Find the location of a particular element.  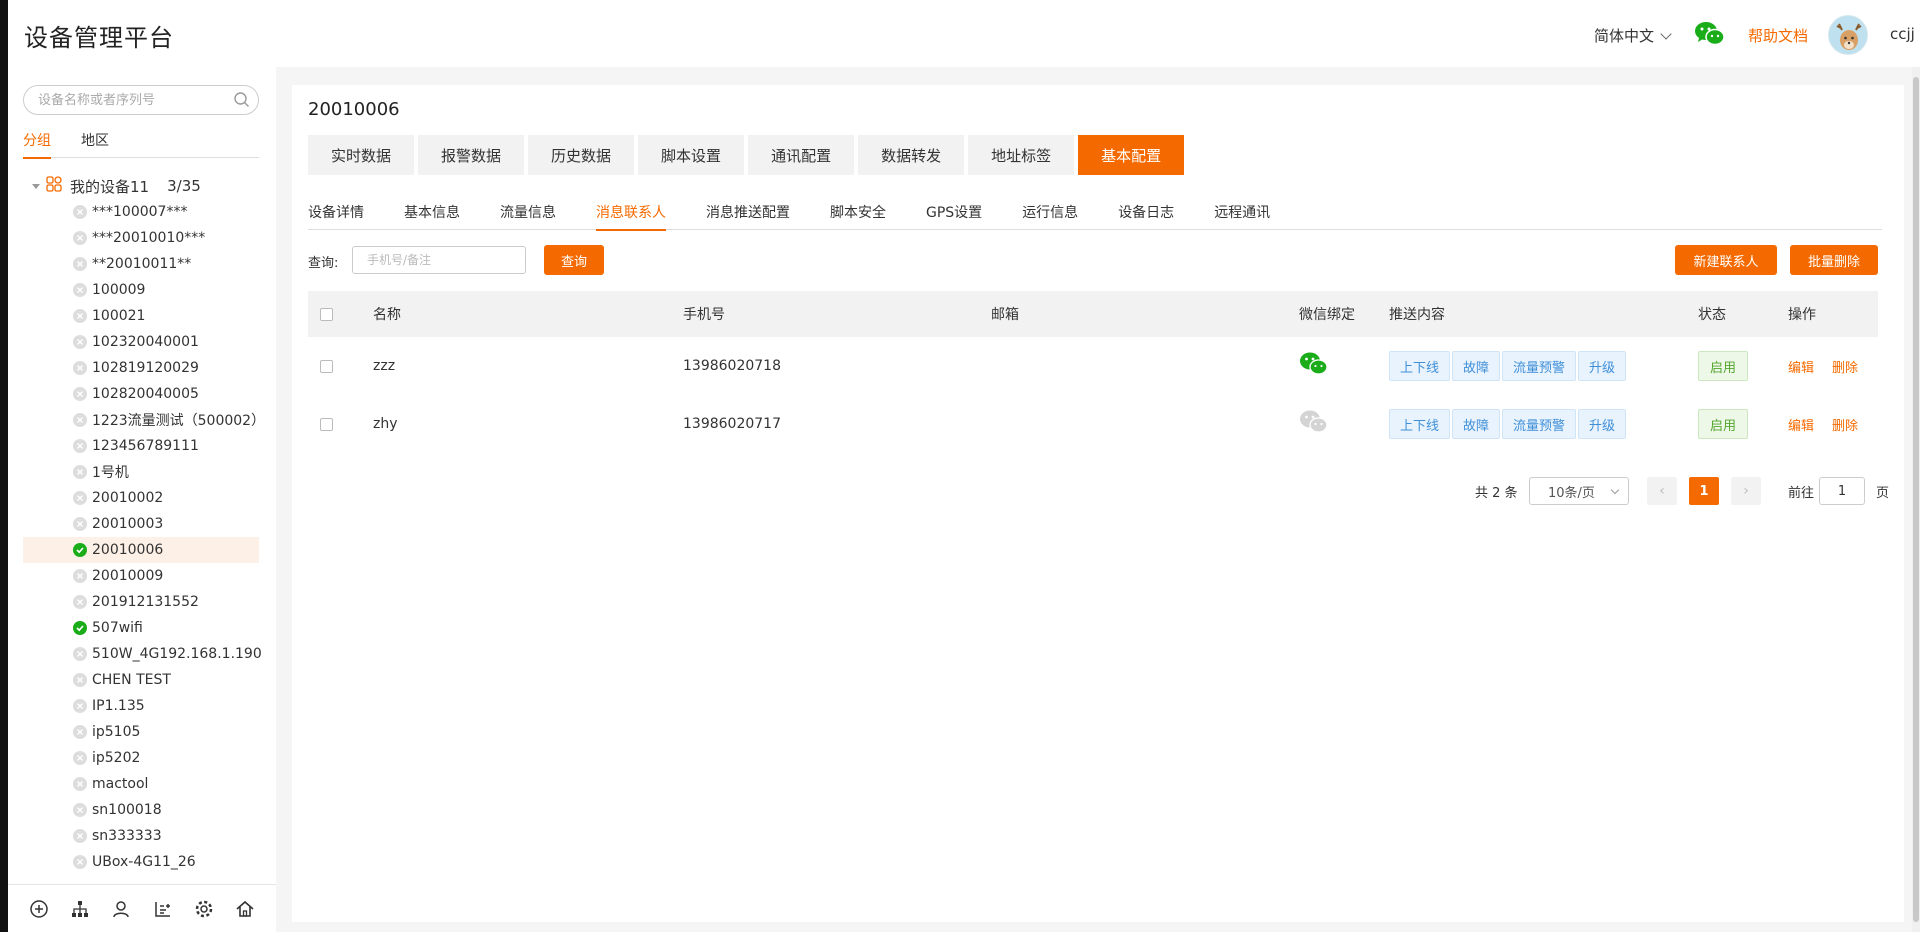

subtab-script-security: 脚本安全 is located at coordinates (858, 213).